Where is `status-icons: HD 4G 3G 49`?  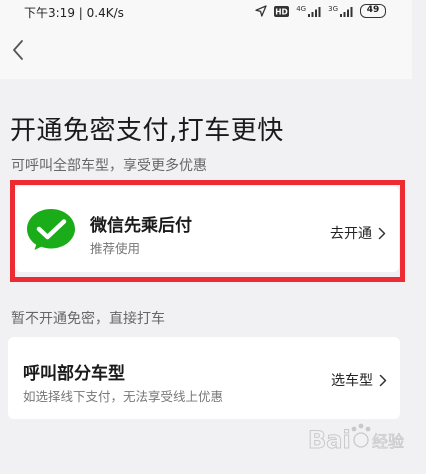
status-icons: HD 4G 3G 49 is located at coordinates (320, 11).